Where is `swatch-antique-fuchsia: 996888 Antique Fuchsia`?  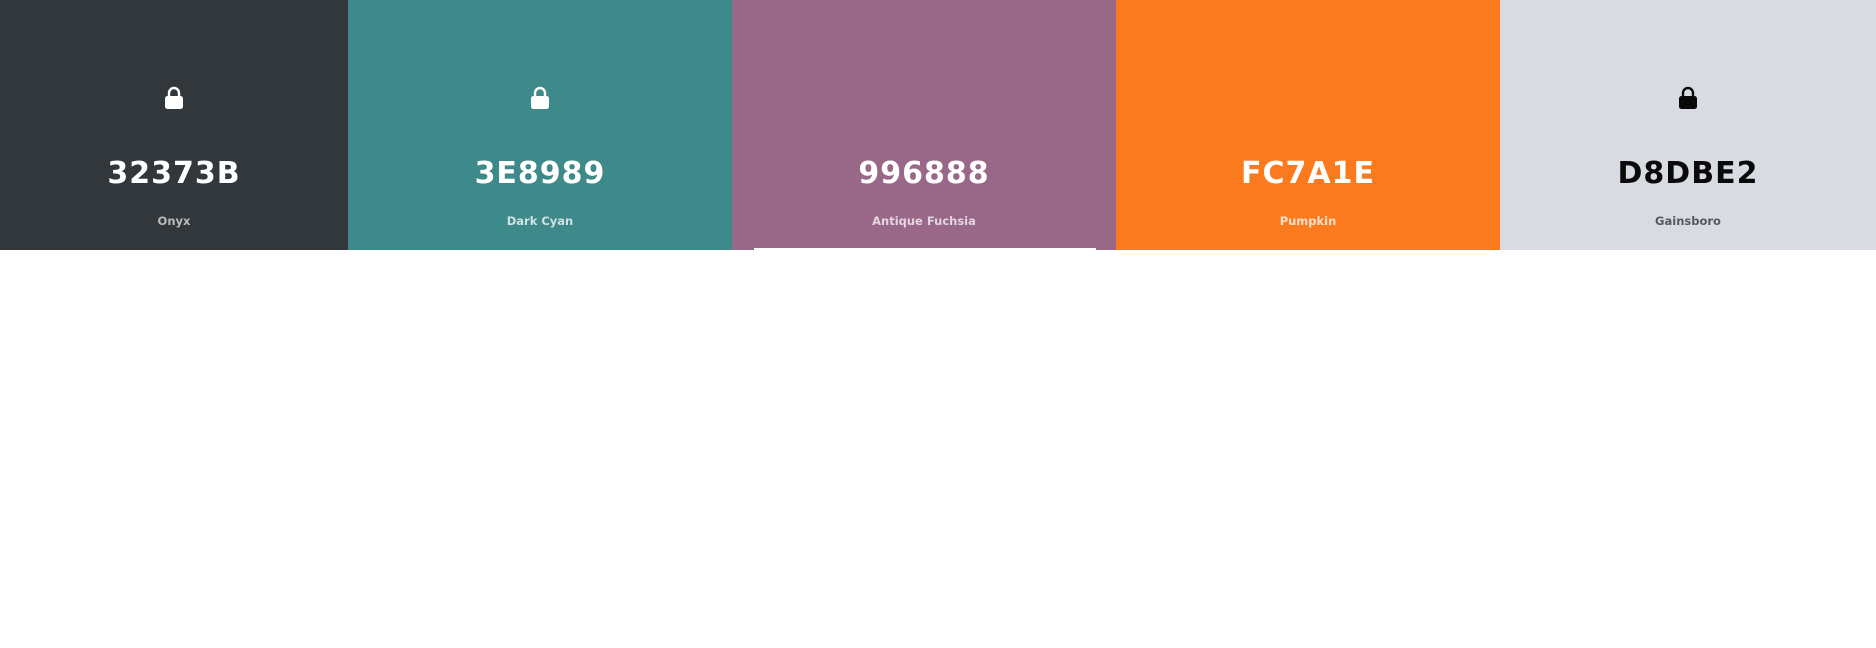
swatch-antique-fuchsia: 996888 Antique Fuchsia is located at coordinates (924, 125).